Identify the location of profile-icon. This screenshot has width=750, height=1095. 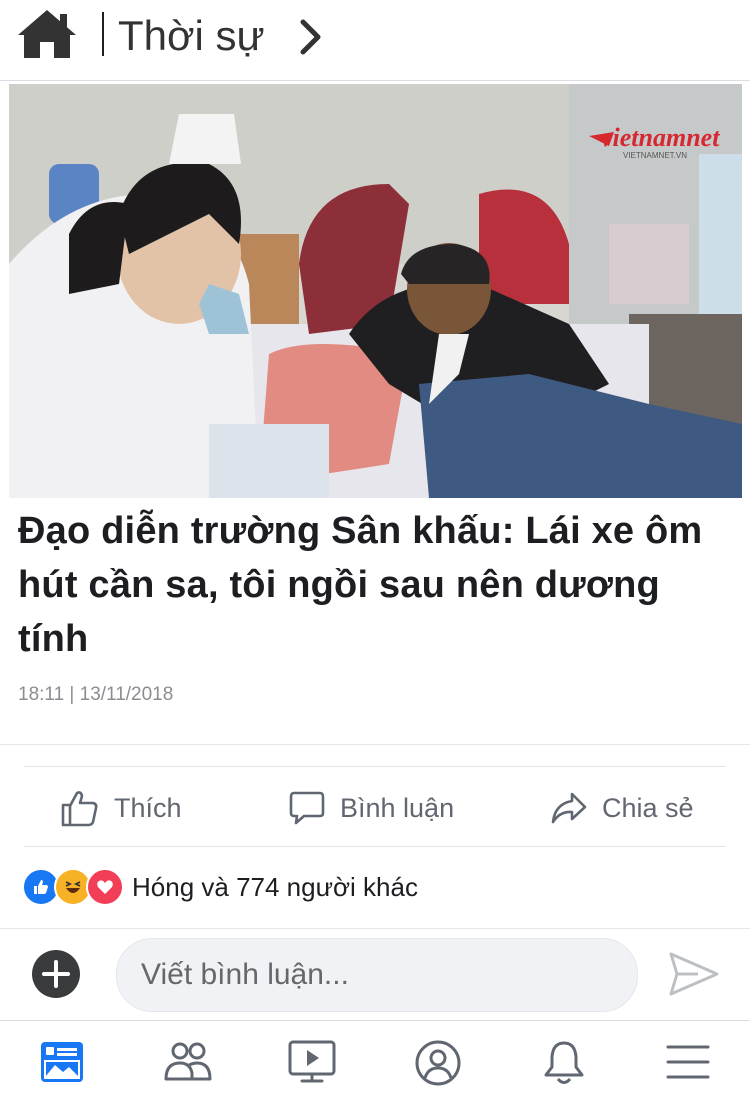
(438, 1063).